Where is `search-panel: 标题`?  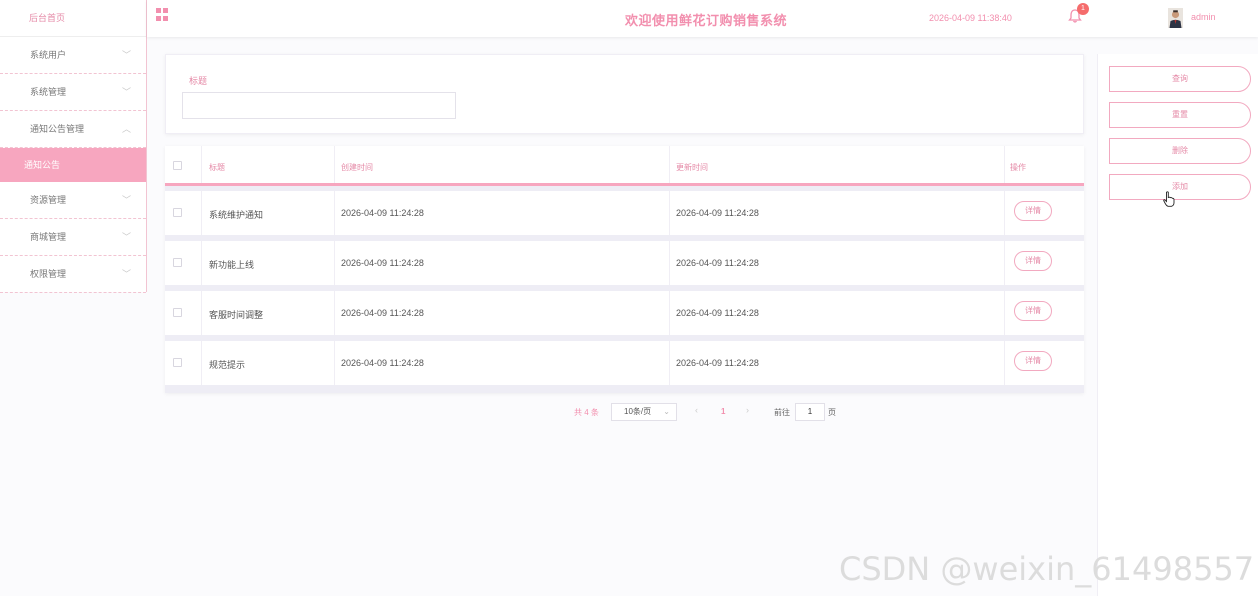 search-panel: 标题 is located at coordinates (624, 94).